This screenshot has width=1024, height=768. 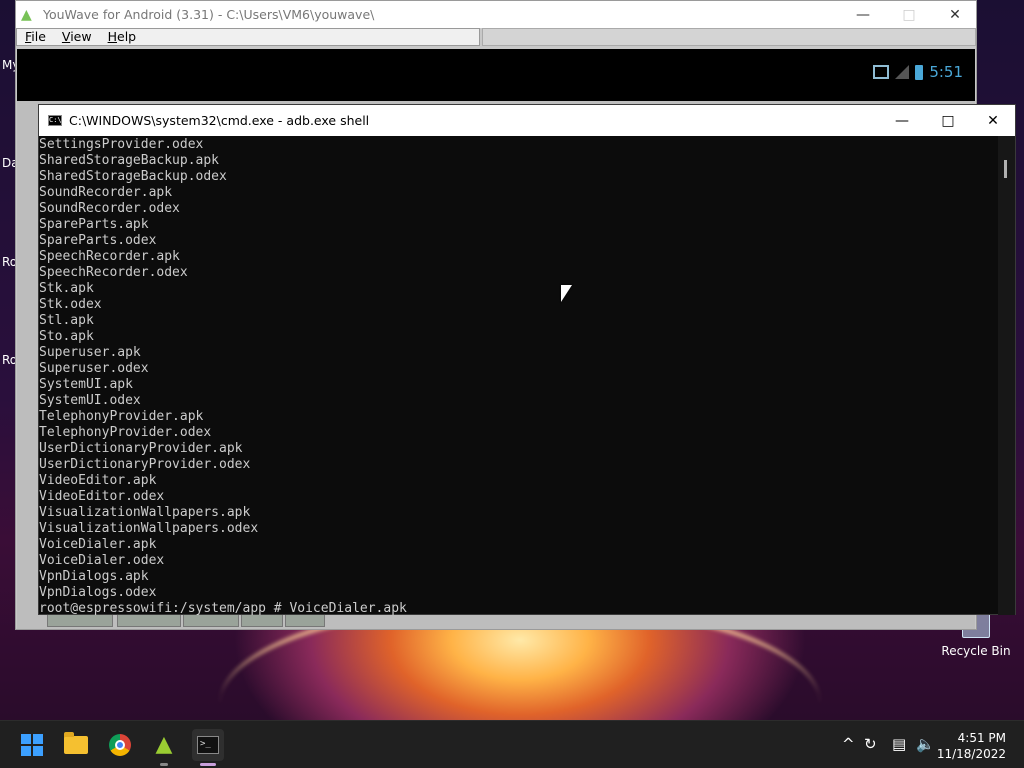 What do you see at coordinates (90, 352) in the screenshot?
I see `console-line: Superuser.apk` at bounding box center [90, 352].